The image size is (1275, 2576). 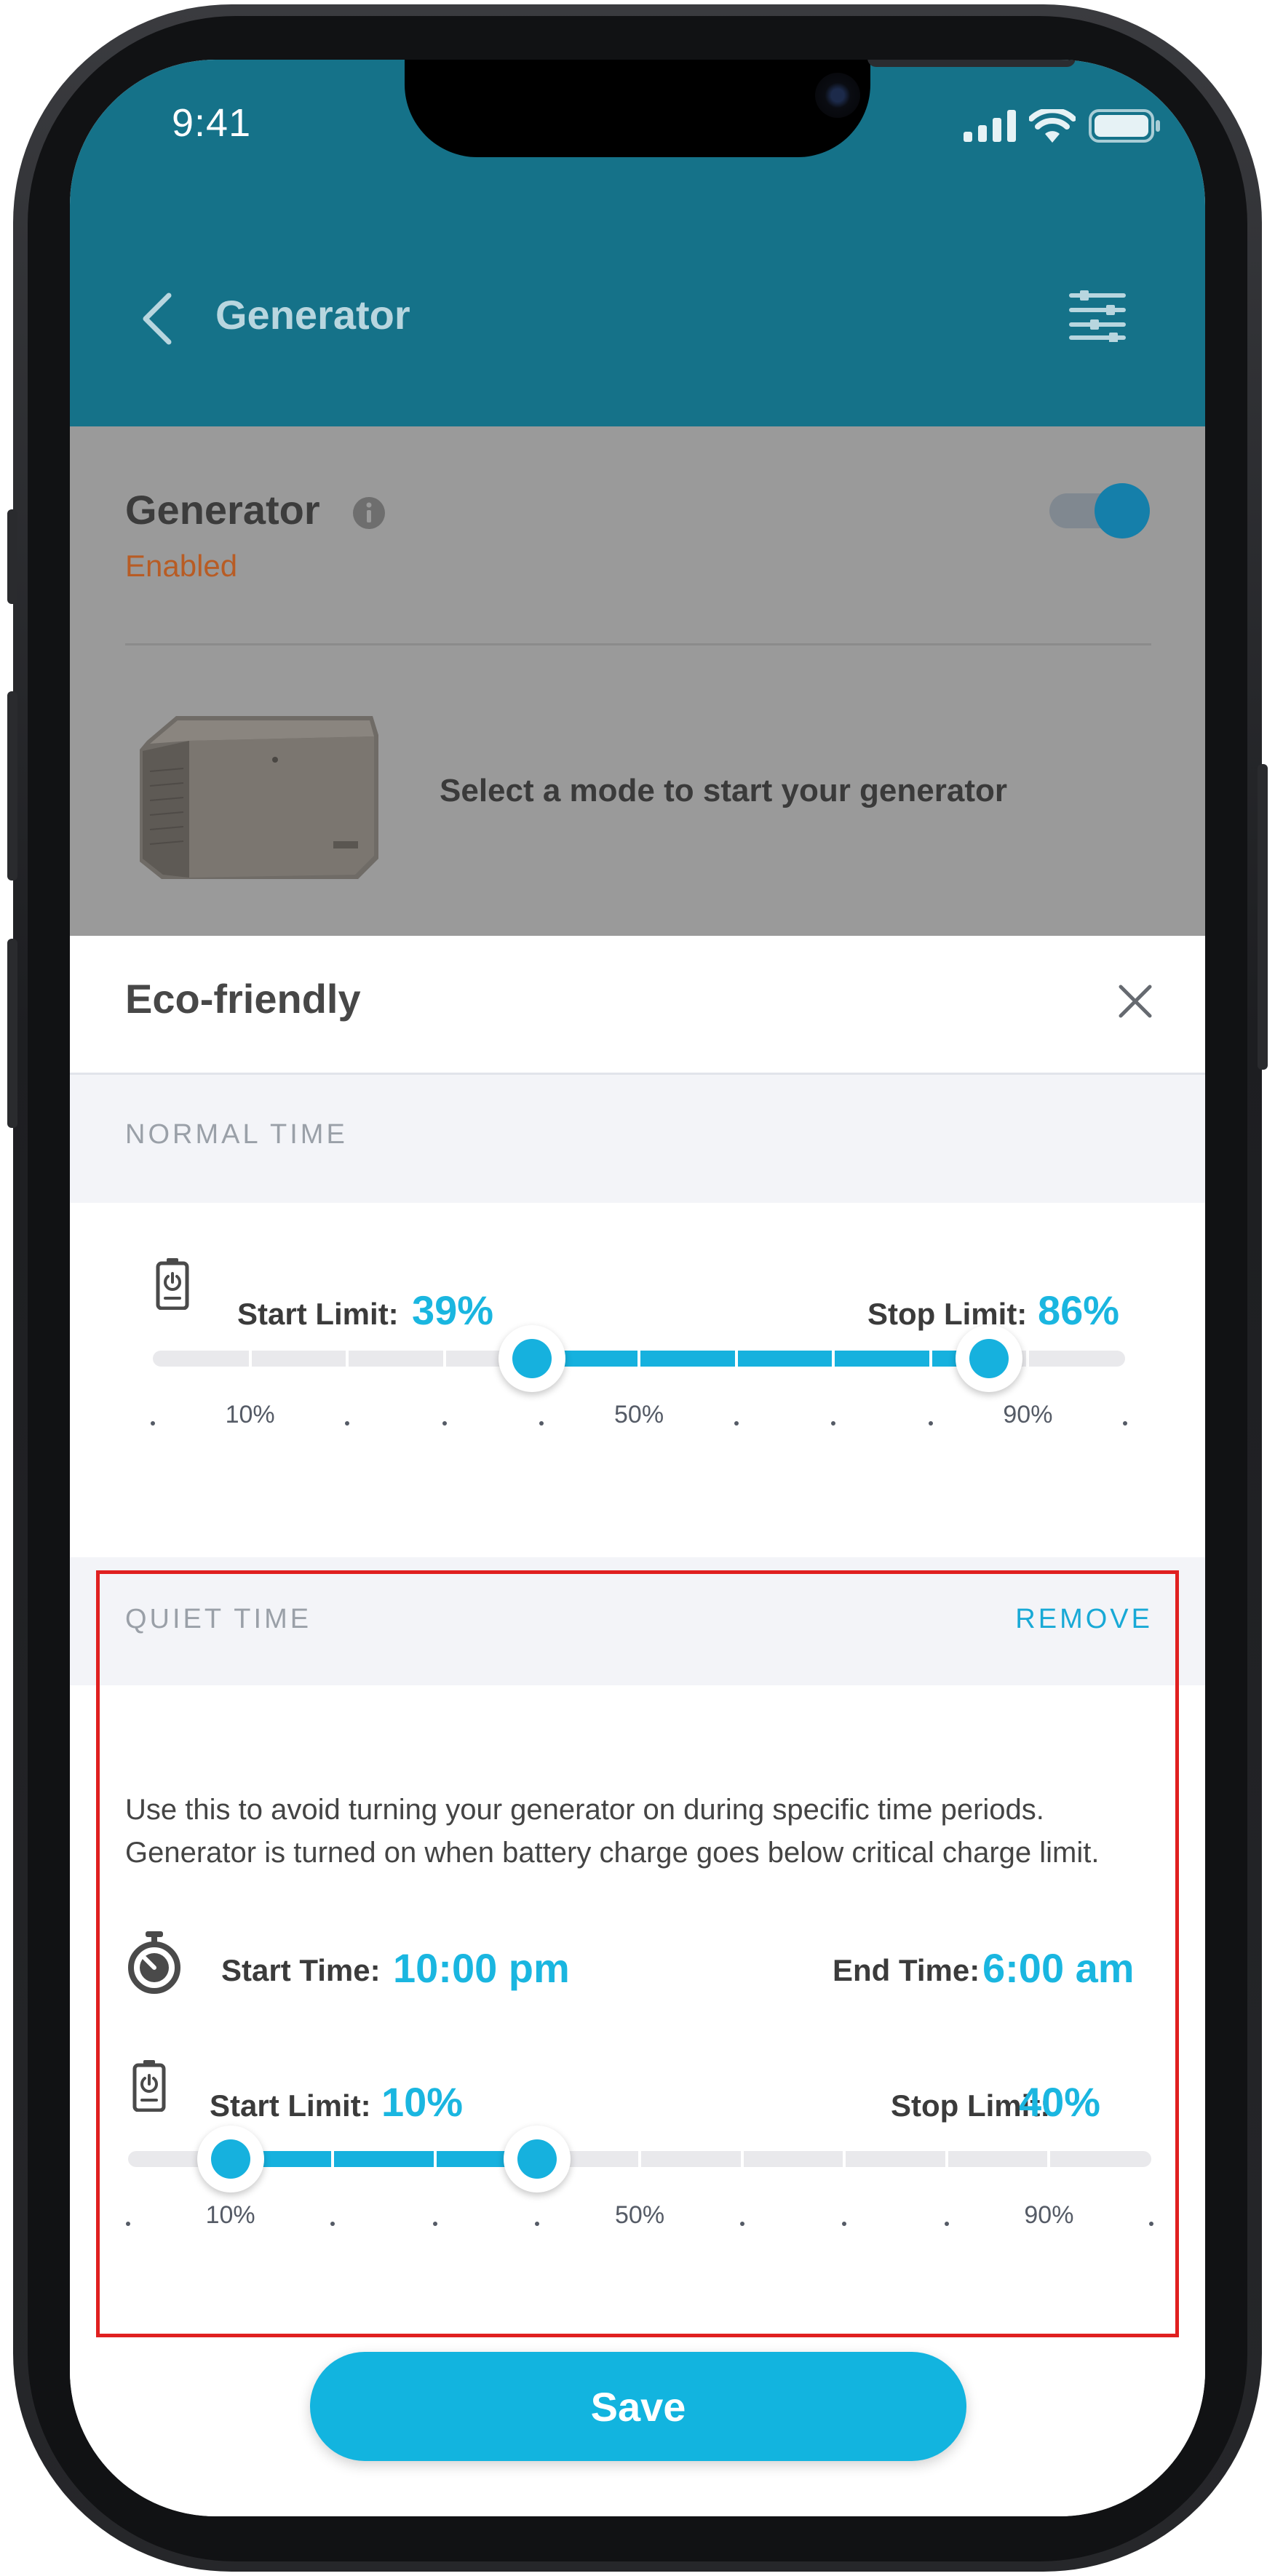 What do you see at coordinates (12, 556) in the screenshot?
I see `side-button-silent` at bounding box center [12, 556].